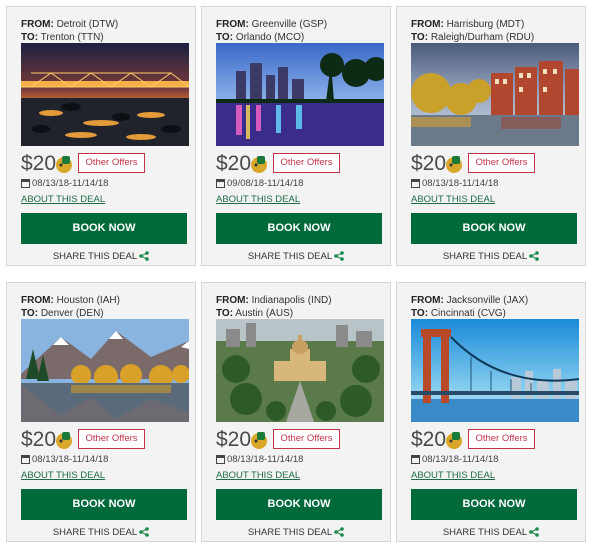 This screenshot has width=589, height=549. I want to click on dates-text: 09/08/18-11/14/18, so click(265, 183).